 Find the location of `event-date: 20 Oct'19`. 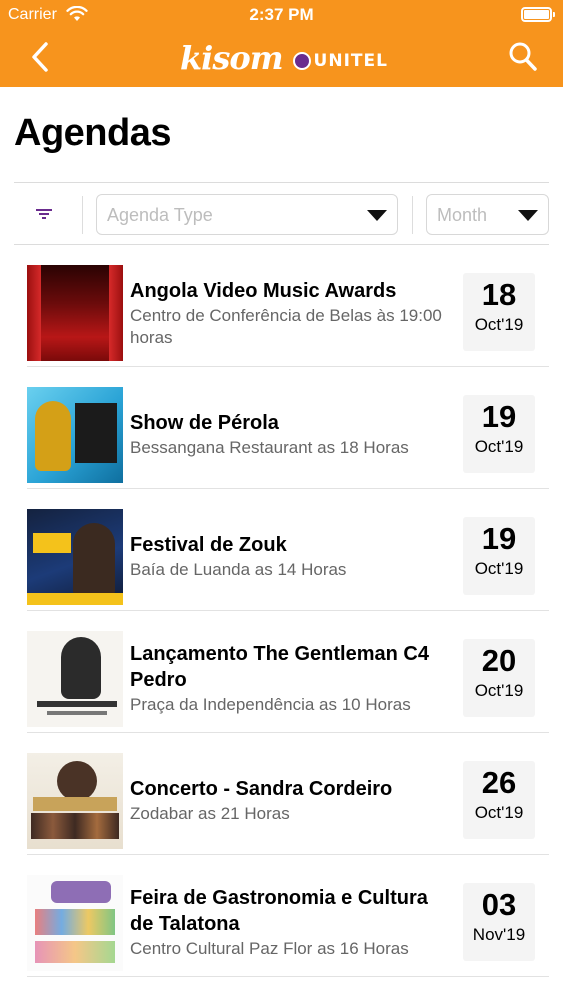

event-date: 20 Oct'19 is located at coordinates (499, 678).